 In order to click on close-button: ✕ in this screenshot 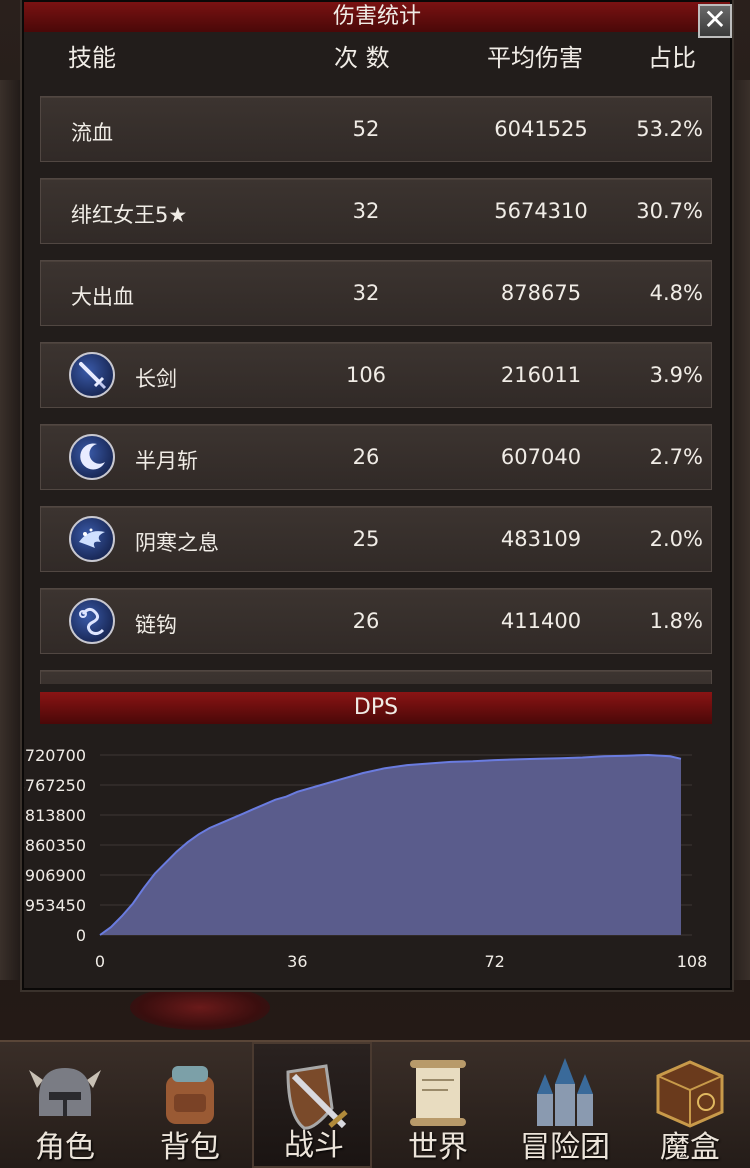, I will do `click(715, 21)`.